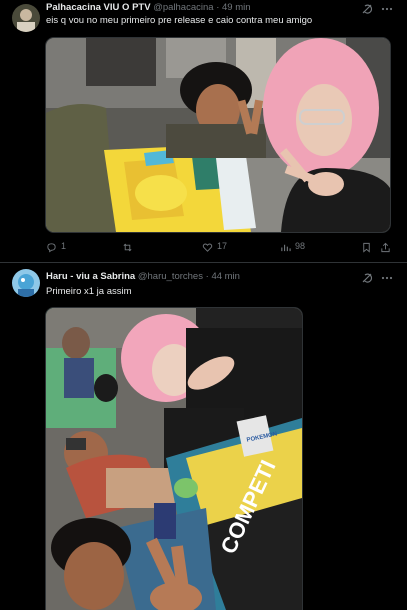 The width and height of the screenshot is (407, 610). I want to click on views-count: 98, so click(300, 246).